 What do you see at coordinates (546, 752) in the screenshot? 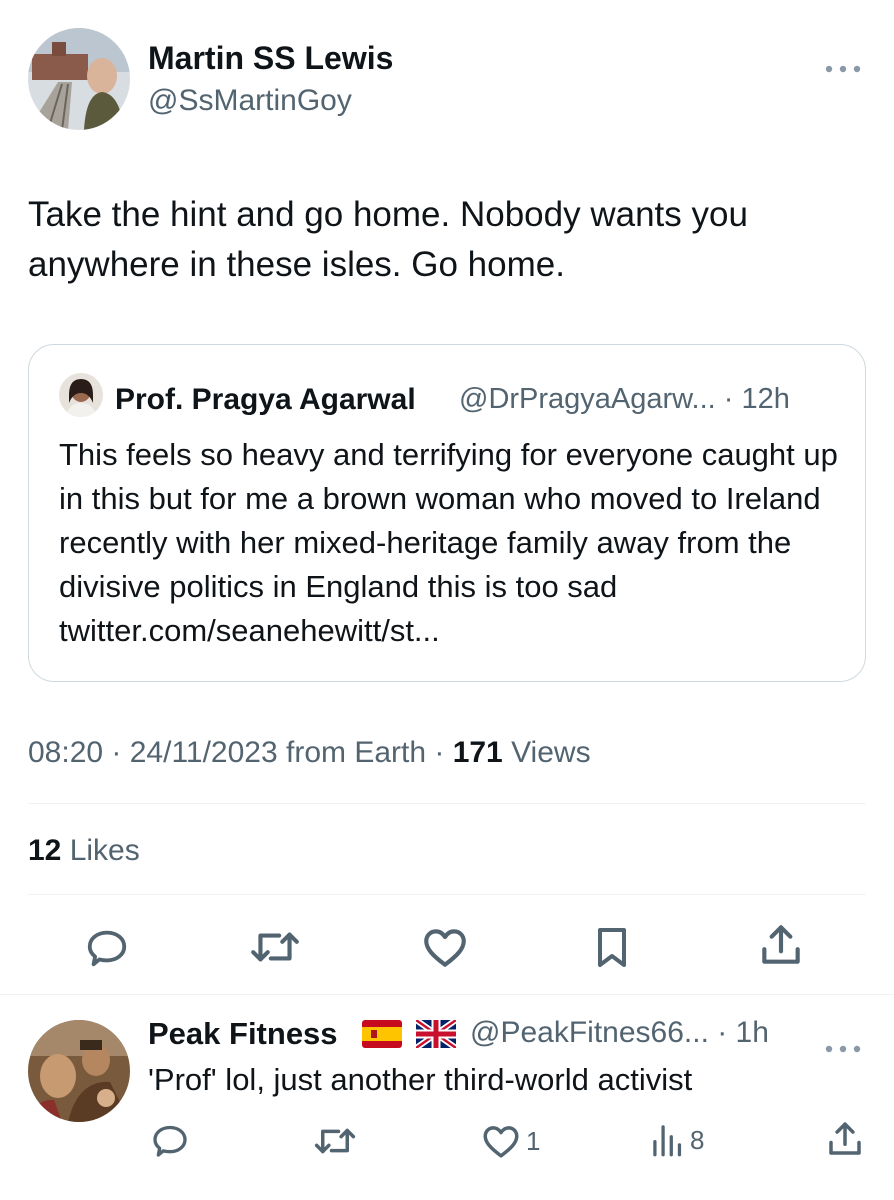
I see `views-label: Views` at bounding box center [546, 752].